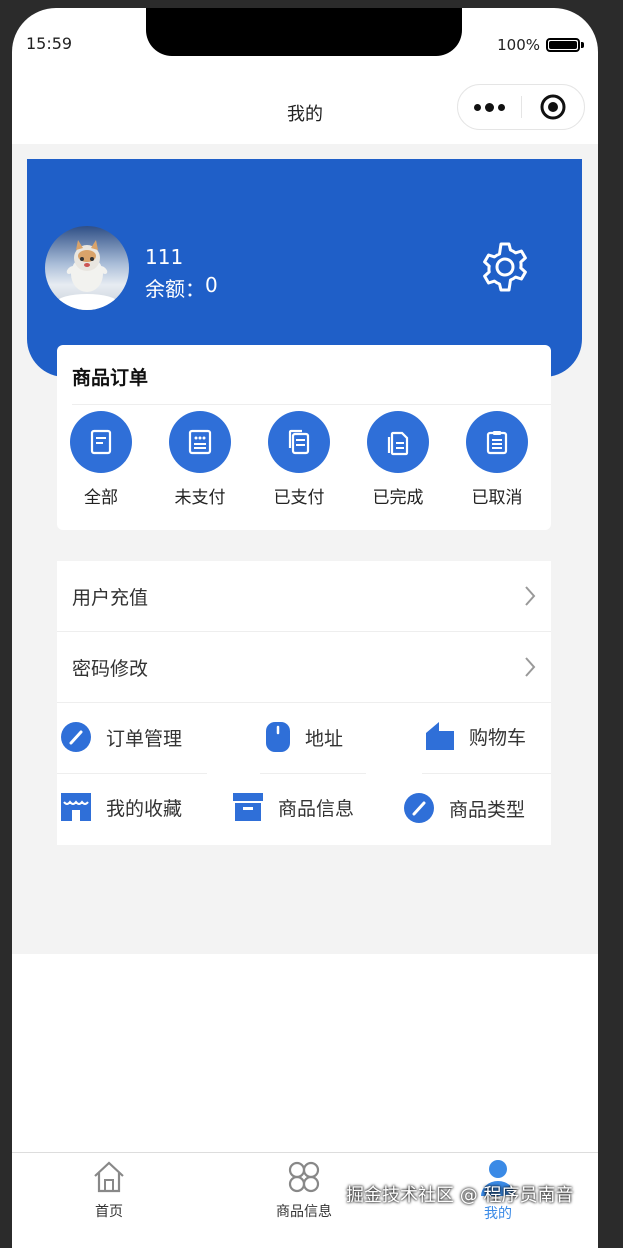 Image resolution: width=623 pixels, height=1248 pixels. I want to click on order-cancelled: 已取消, so click(497, 459).